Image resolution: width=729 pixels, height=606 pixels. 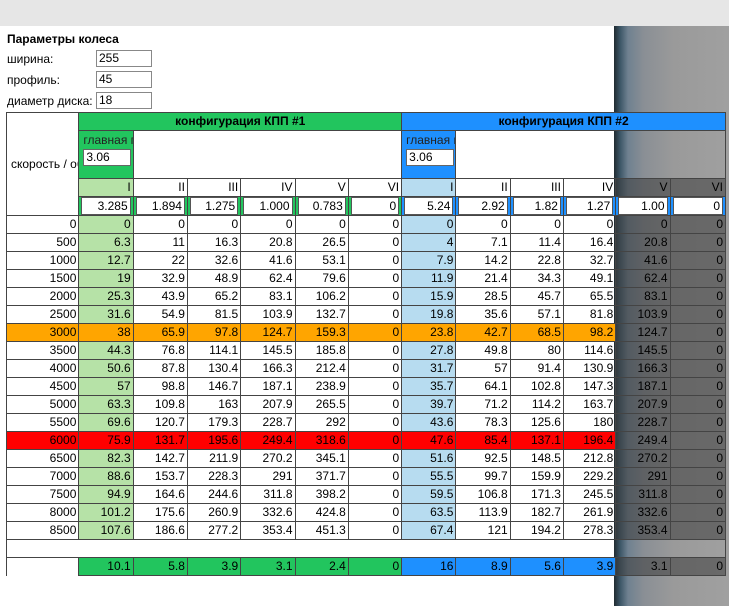 I want to click on width-input: 255, so click(x=124, y=58).